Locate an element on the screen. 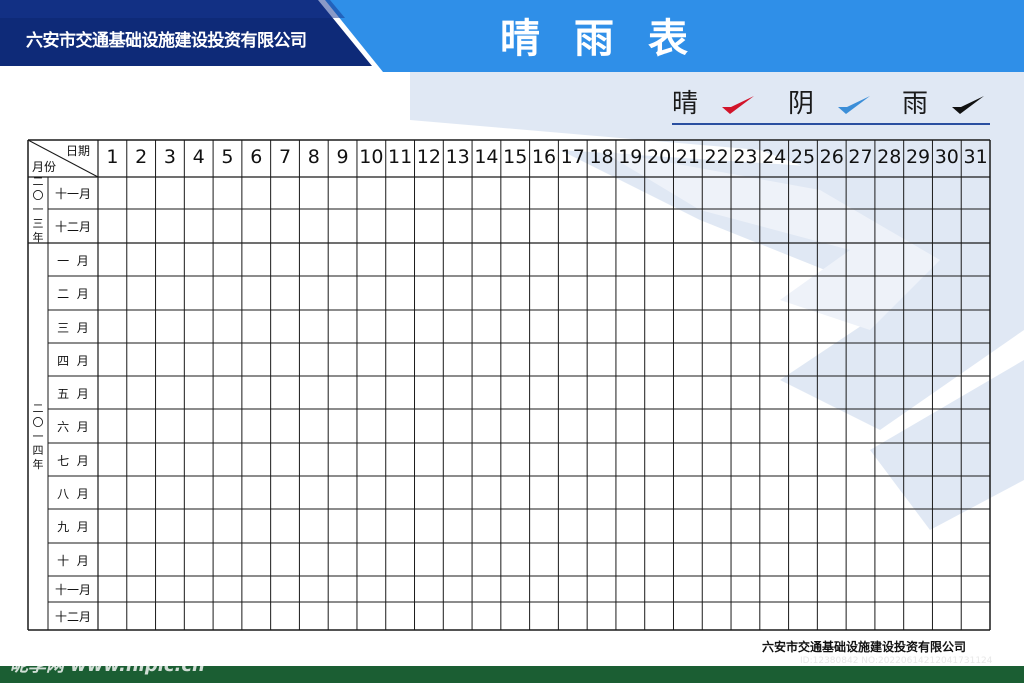  day-header: 23 is located at coordinates (745, 157).